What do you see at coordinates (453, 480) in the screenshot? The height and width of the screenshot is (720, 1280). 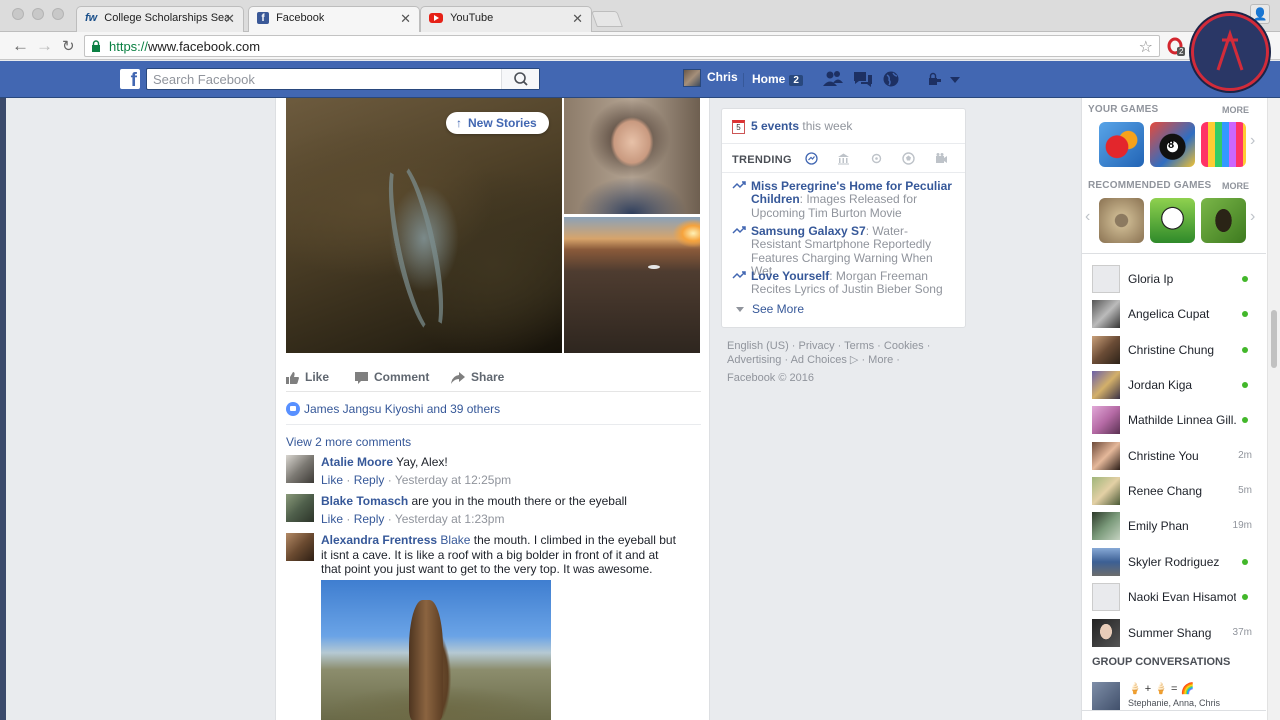 I see `comment-timestamp: Yesterday at 12:25pm` at bounding box center [453, 480].